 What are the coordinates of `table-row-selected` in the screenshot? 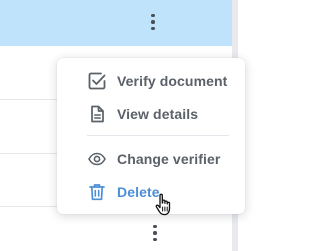 It's located at (116, 23).